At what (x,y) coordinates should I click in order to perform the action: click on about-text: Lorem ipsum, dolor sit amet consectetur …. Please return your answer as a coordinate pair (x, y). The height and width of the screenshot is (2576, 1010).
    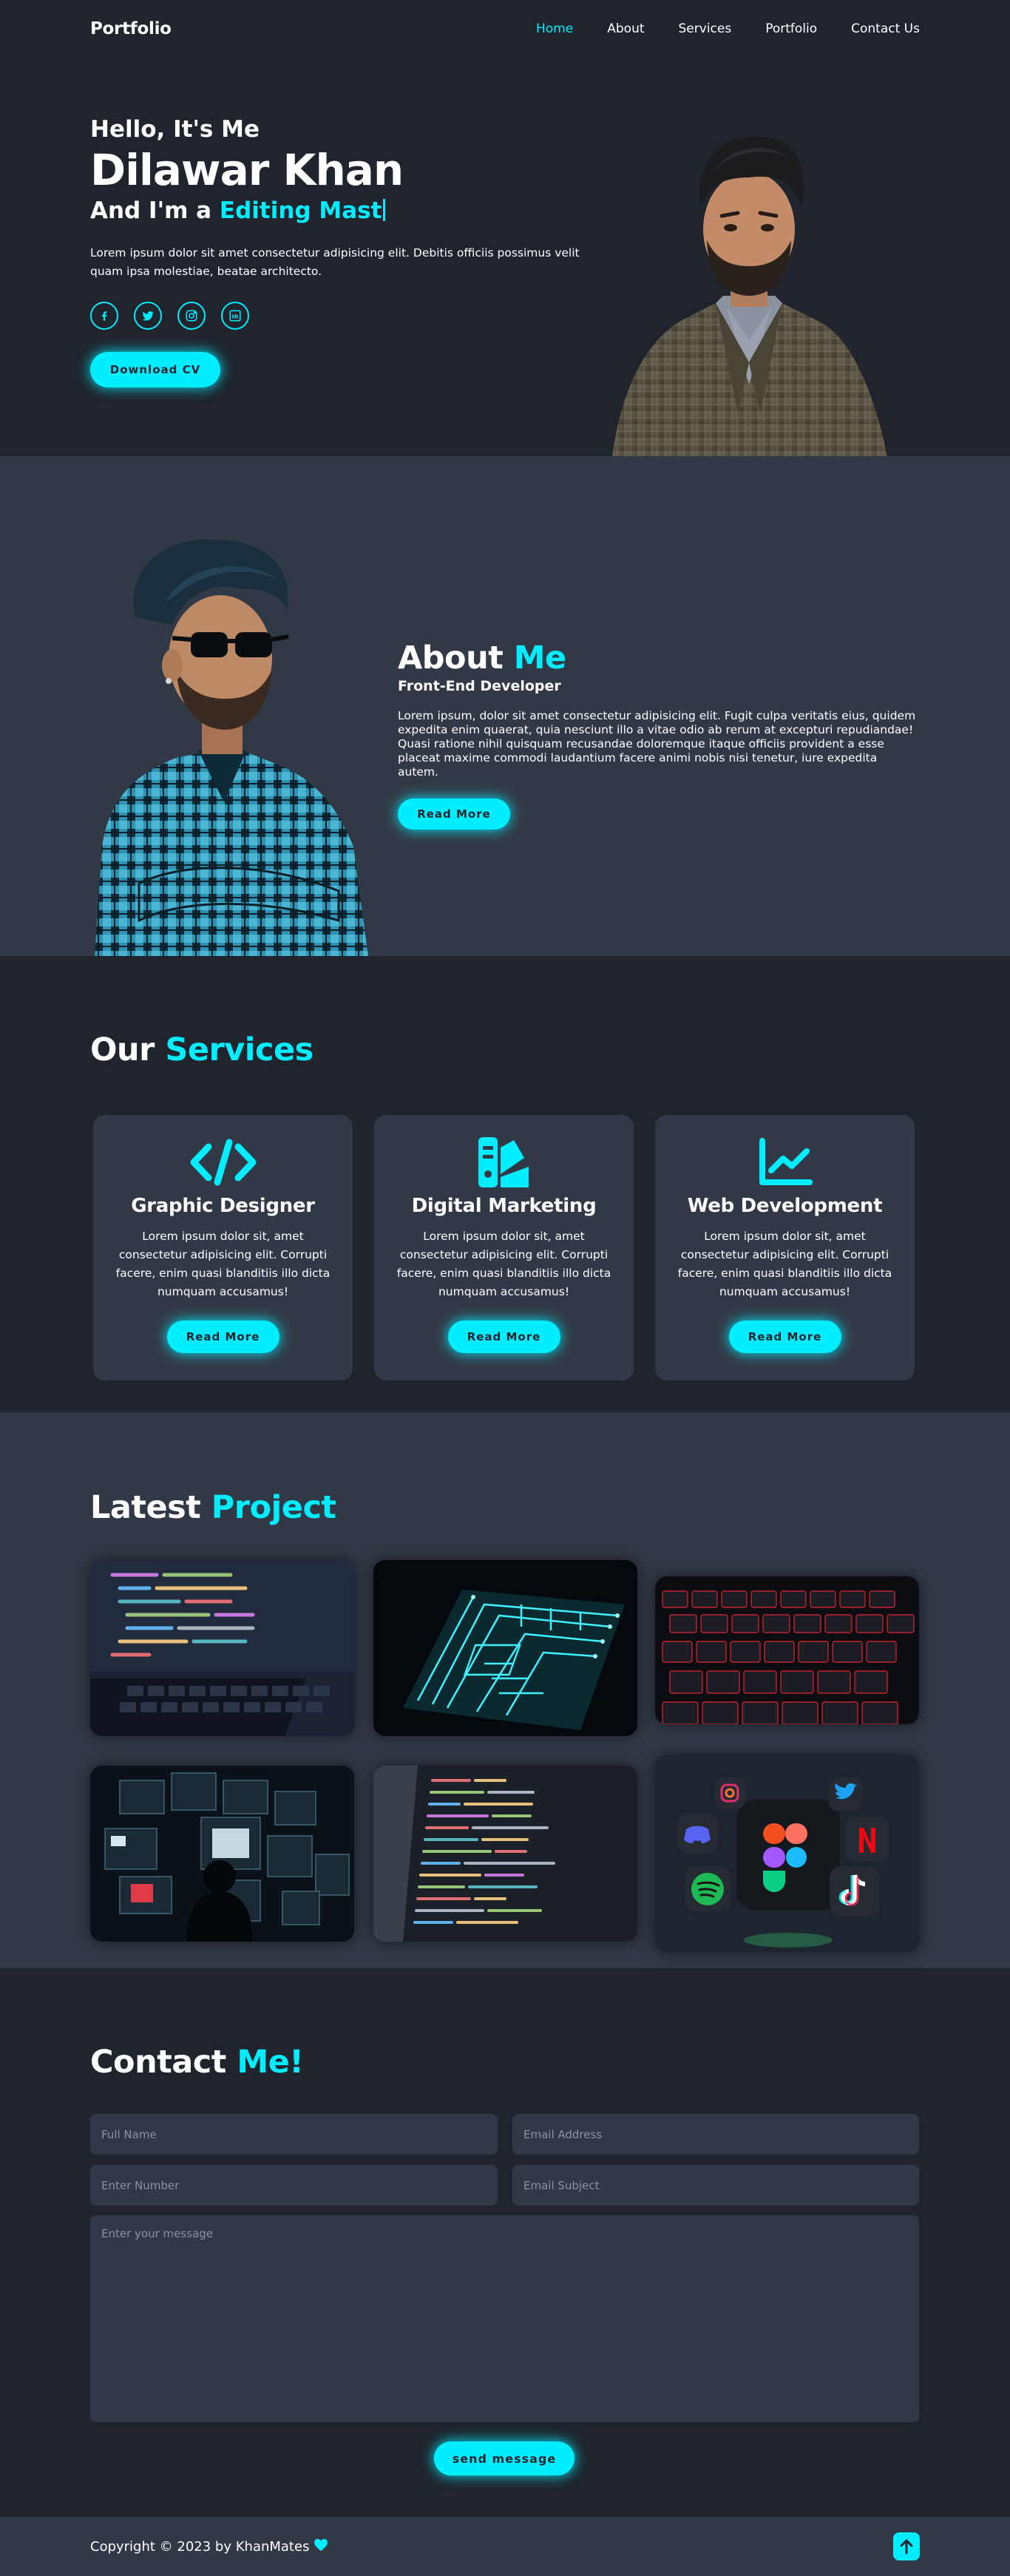
    Looking at the image, I should click on (657, 744).